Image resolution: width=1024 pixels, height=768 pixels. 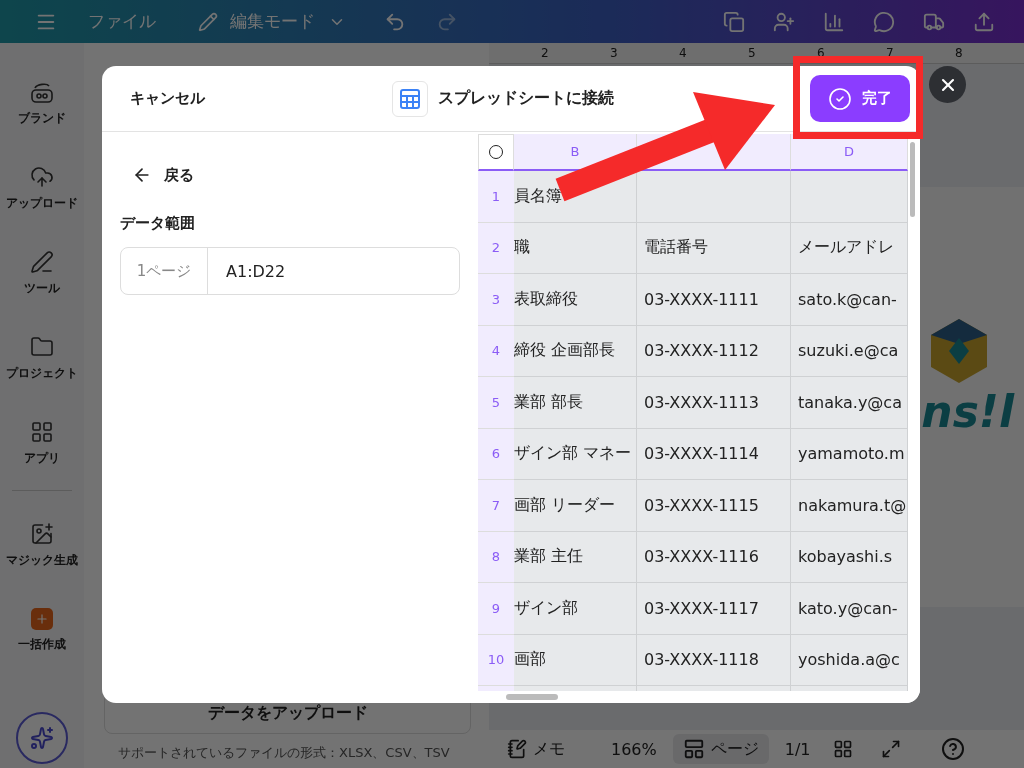 I want to click on dialog-title: スプレッドシートに接続, so click(x=526, y=98).